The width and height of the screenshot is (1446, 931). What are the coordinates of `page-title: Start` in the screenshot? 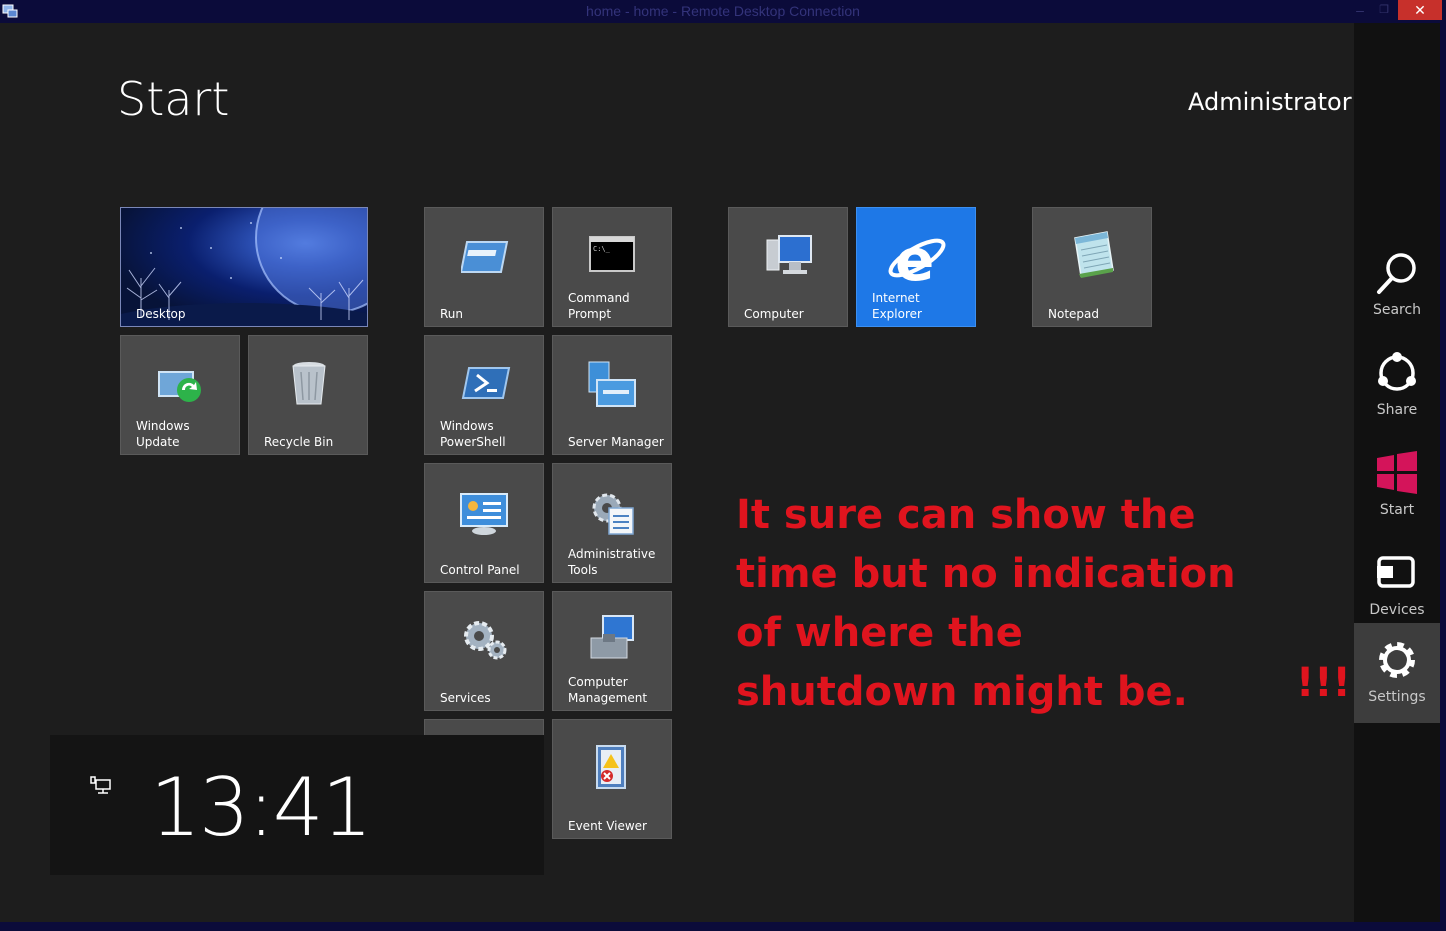 It's located at (173, 99).